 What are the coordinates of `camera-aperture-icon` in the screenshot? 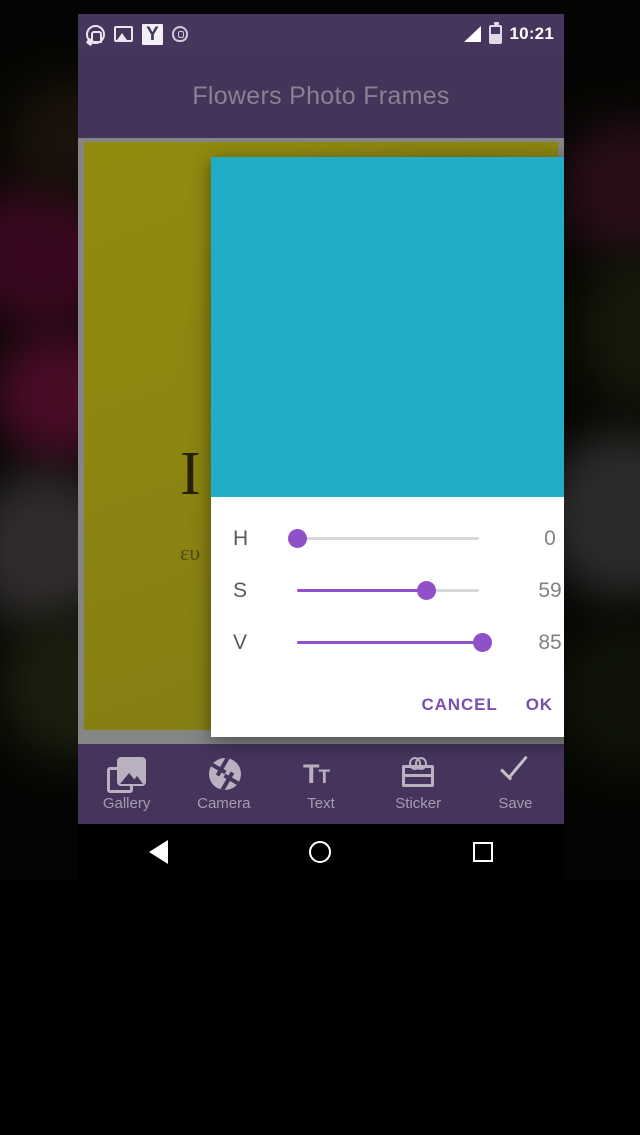 It's located at (224, 775).